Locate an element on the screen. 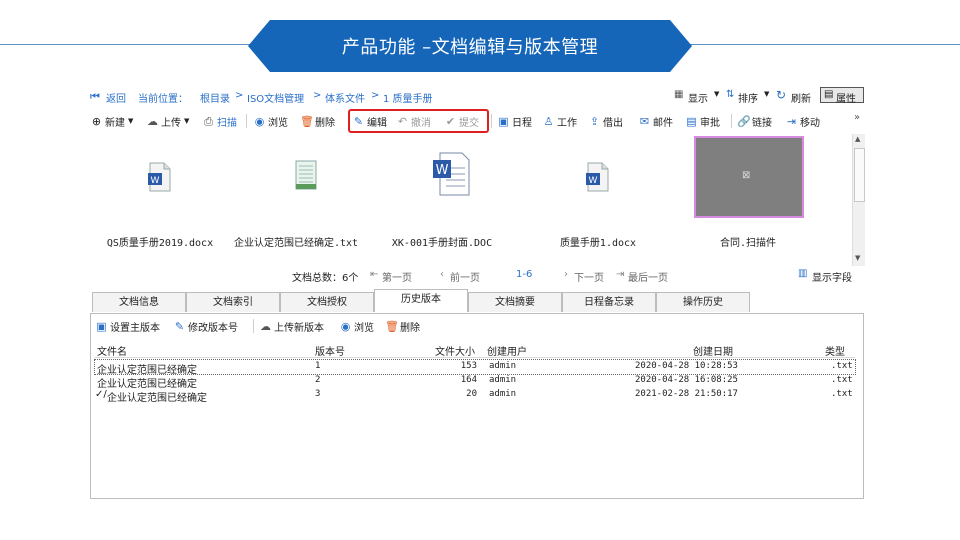 Image resolution: width=960 pixels, height=540 pixels. last-page-button: 最后一页 is located at coordinates (648, 276).